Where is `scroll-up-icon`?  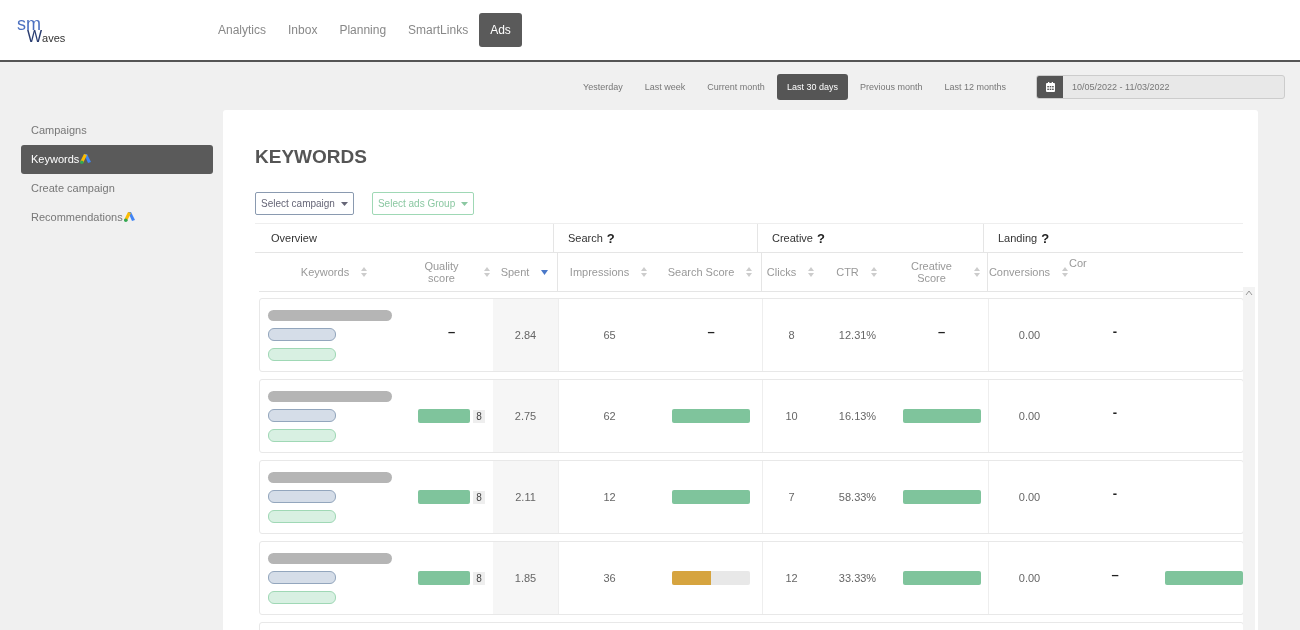 scroll-up-icon is located at coordinates (1249, 293).